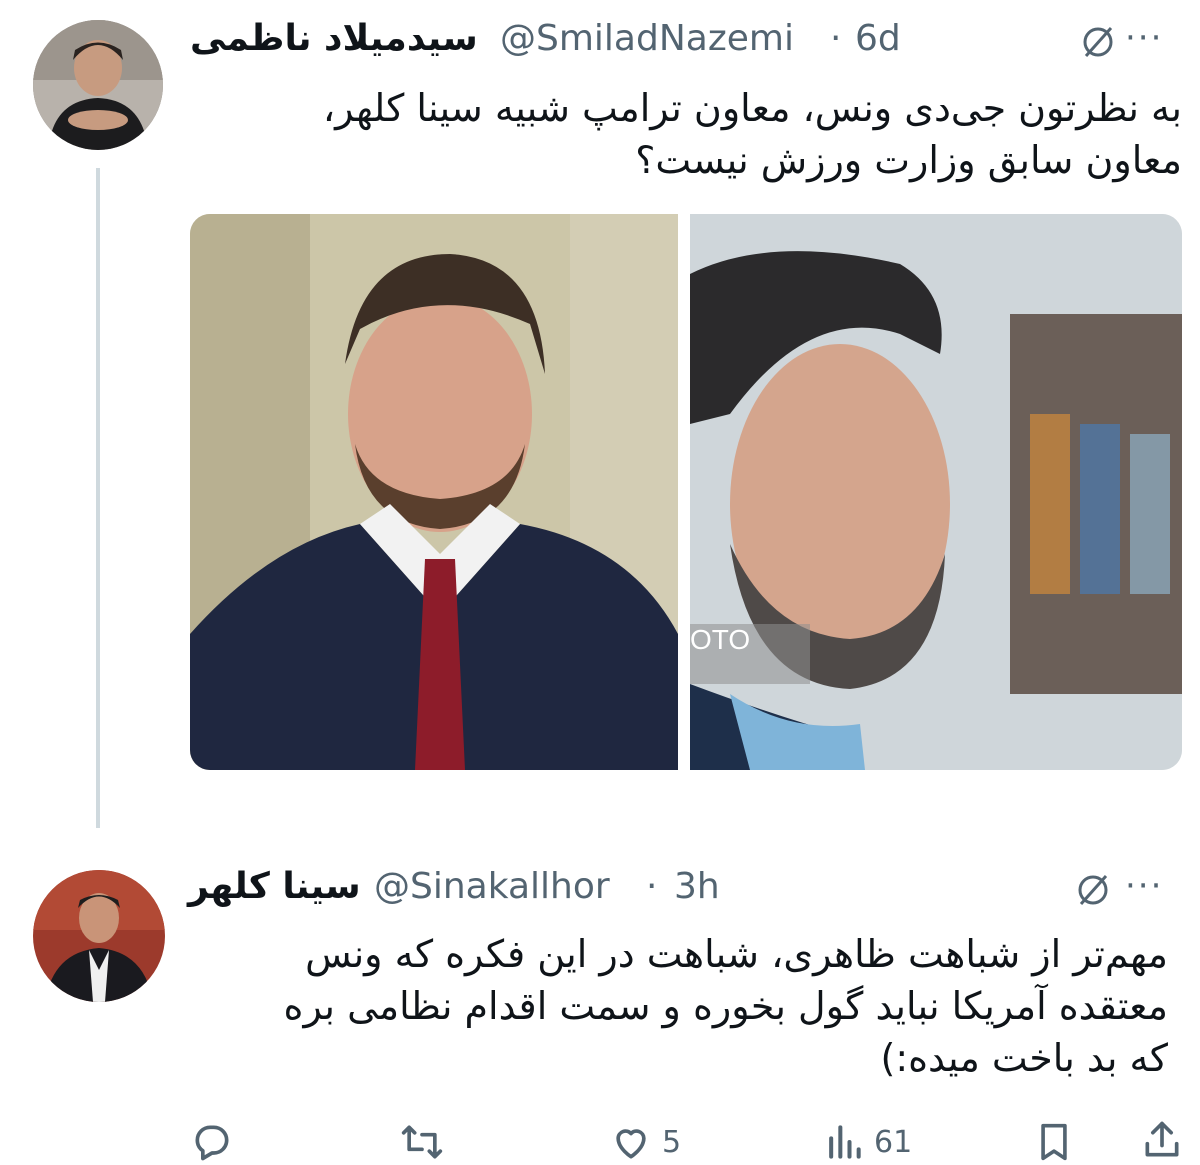 The image size is (1200, 1165). Describe the element at coordinates (720, 639) in the screenshot. I see `photo-watermark: OTO` at that location.